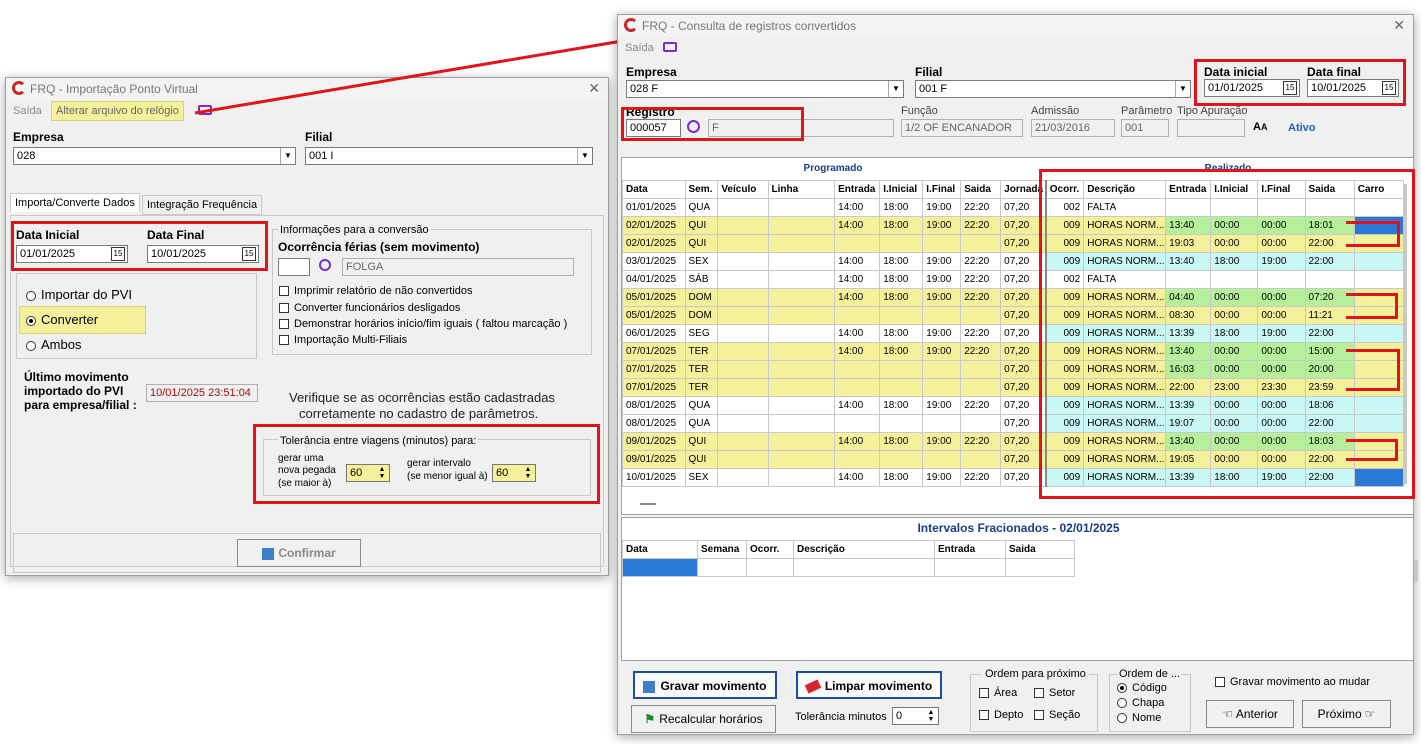  What do you see at coordinates (299, 553) in the screenshot?
I see `confirmar-button: Confirmar` at bounding box center [299, 553].